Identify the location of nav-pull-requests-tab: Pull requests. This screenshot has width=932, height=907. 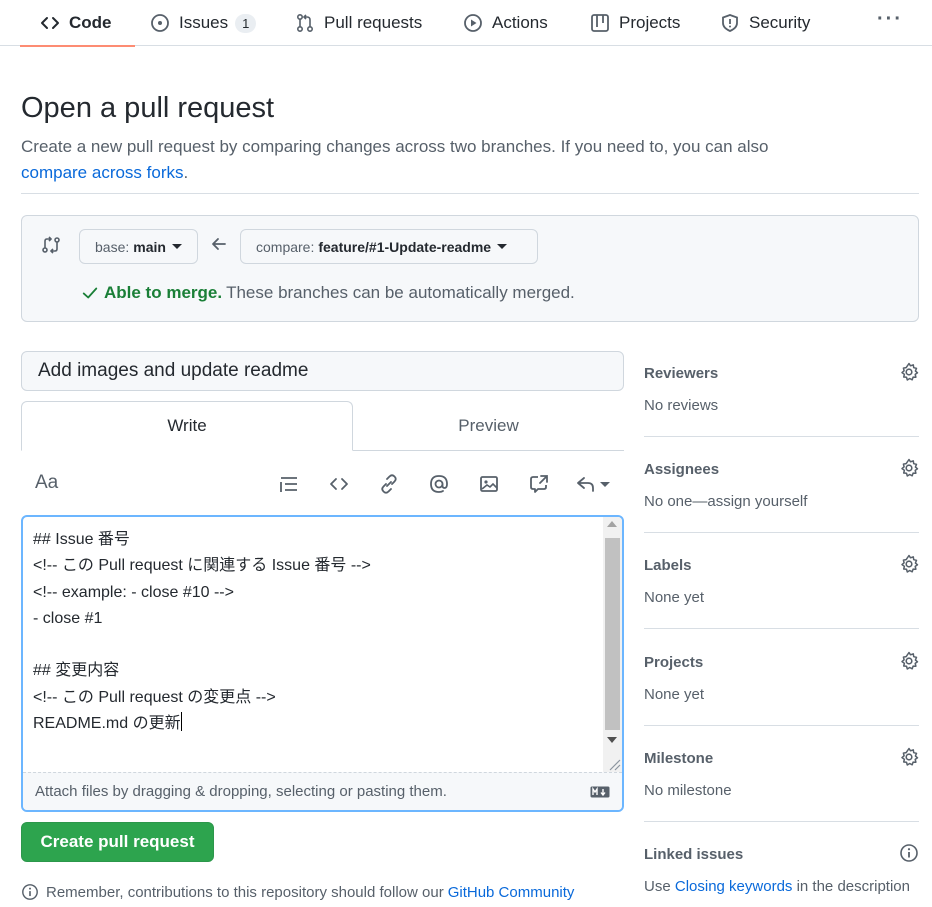
(358, 23).